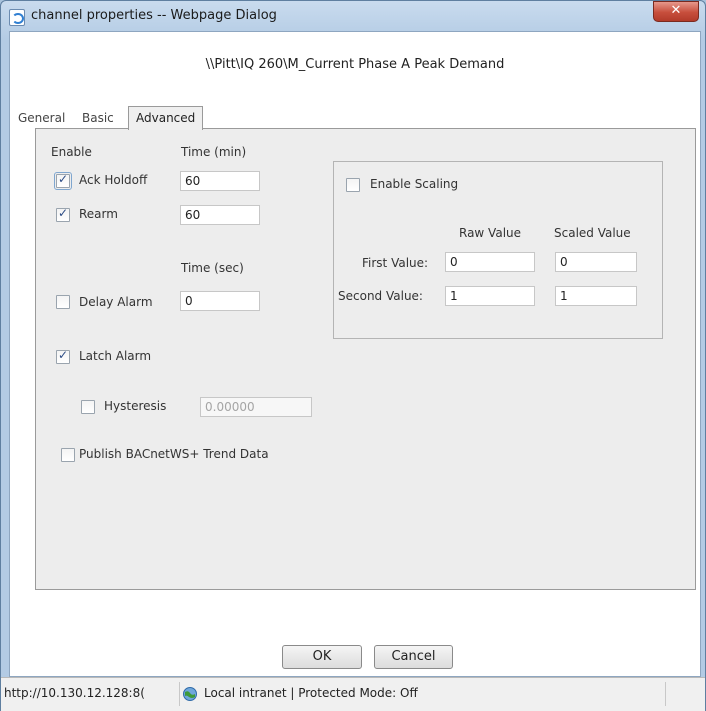  What do you see at coordinates (17, 17) in the screenshot?
I see `ie-page-icon` at bounding box center [17, 17].